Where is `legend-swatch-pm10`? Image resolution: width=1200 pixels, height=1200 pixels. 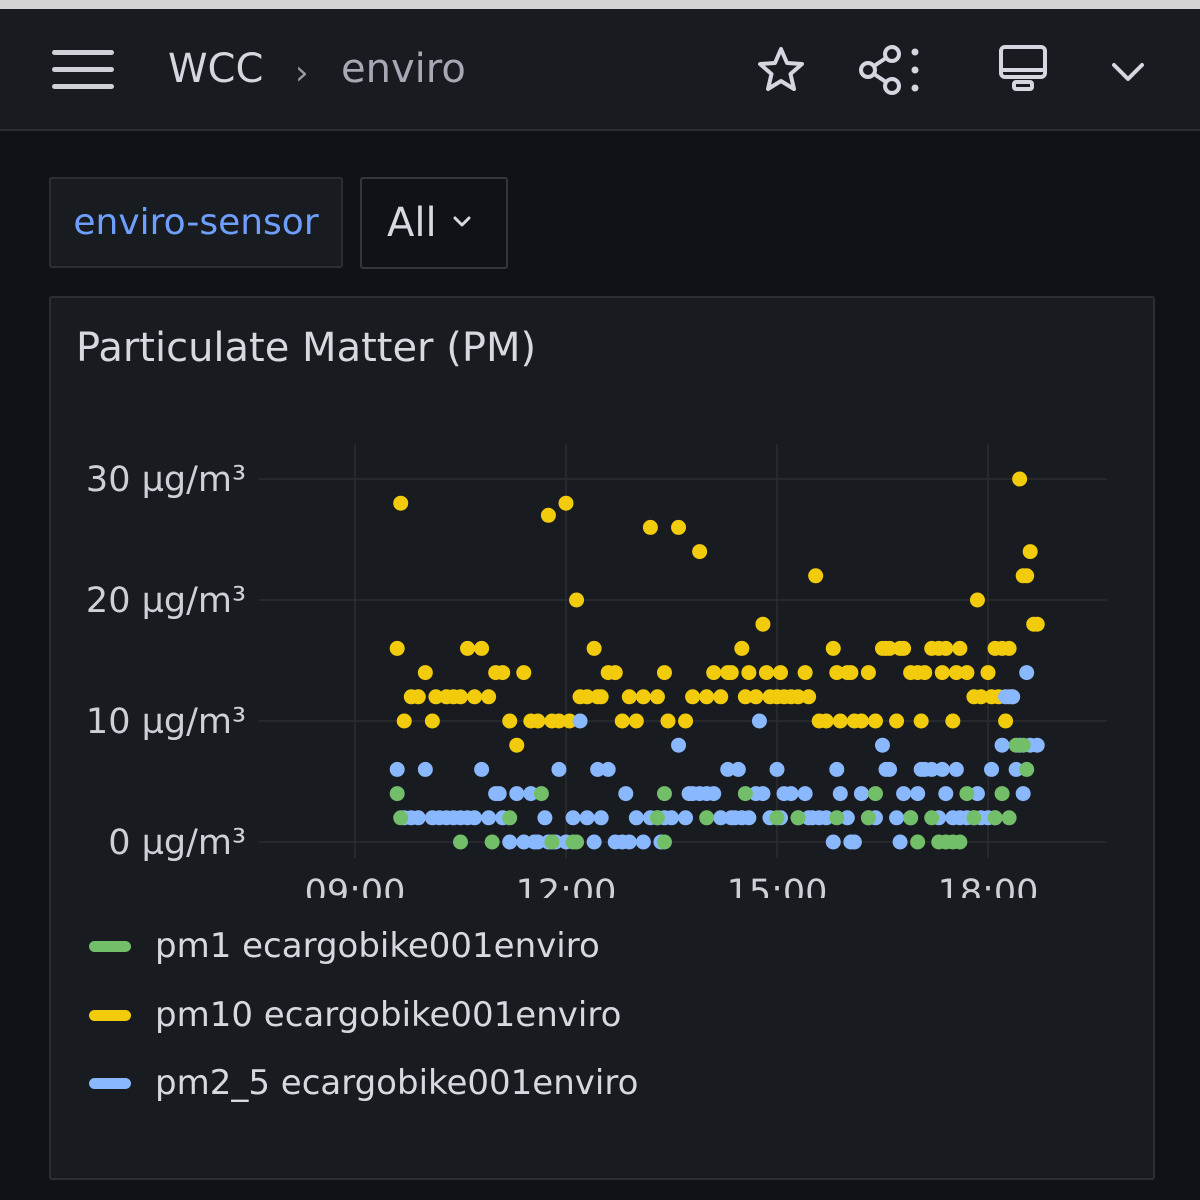 legend-swatch-pm10 is located at coordinates (110, 1015).